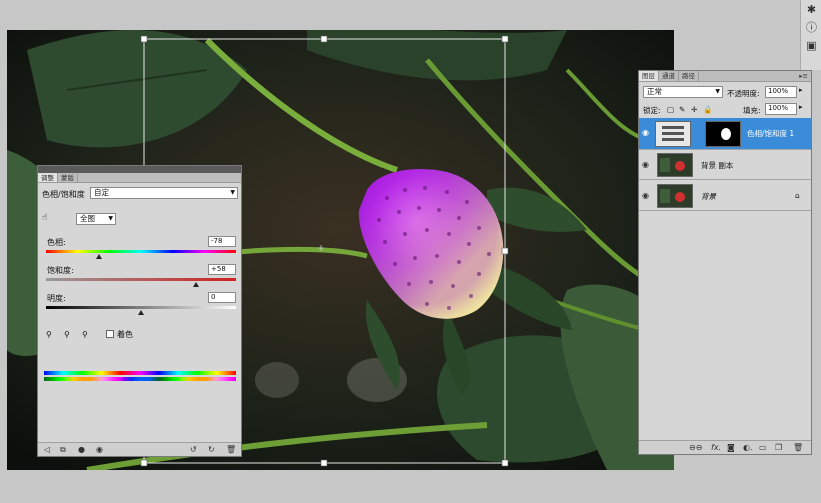 The image size is (821, 503). What do you see at coordinates (81, 449) in the screenshot?
I see `clip-layer-icon: ●` at bounding box center [81, 449].